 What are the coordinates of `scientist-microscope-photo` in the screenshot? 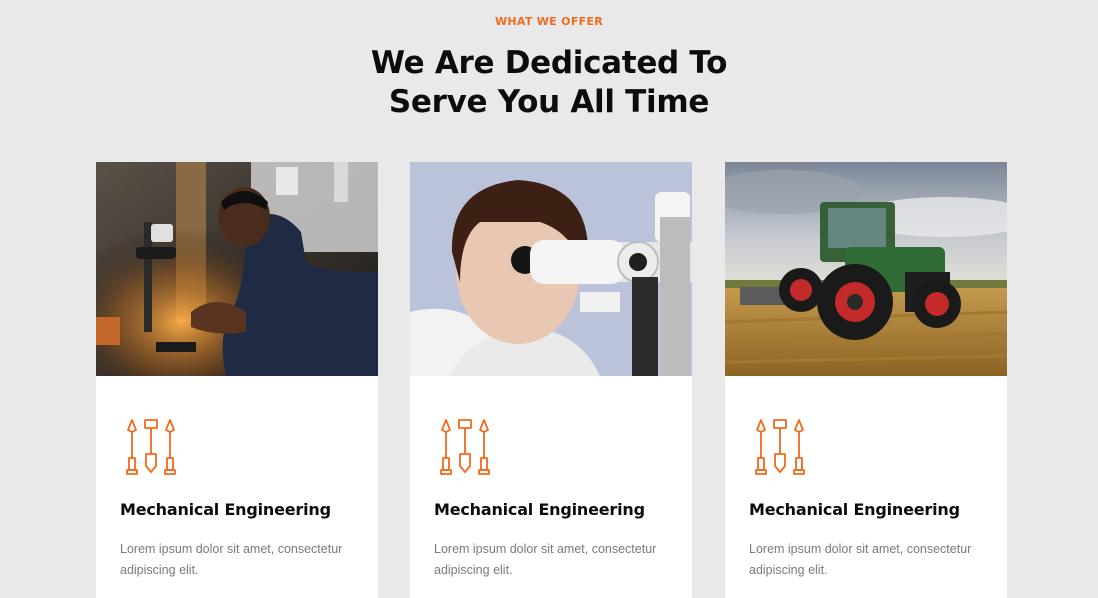 It's located at (551, 269).